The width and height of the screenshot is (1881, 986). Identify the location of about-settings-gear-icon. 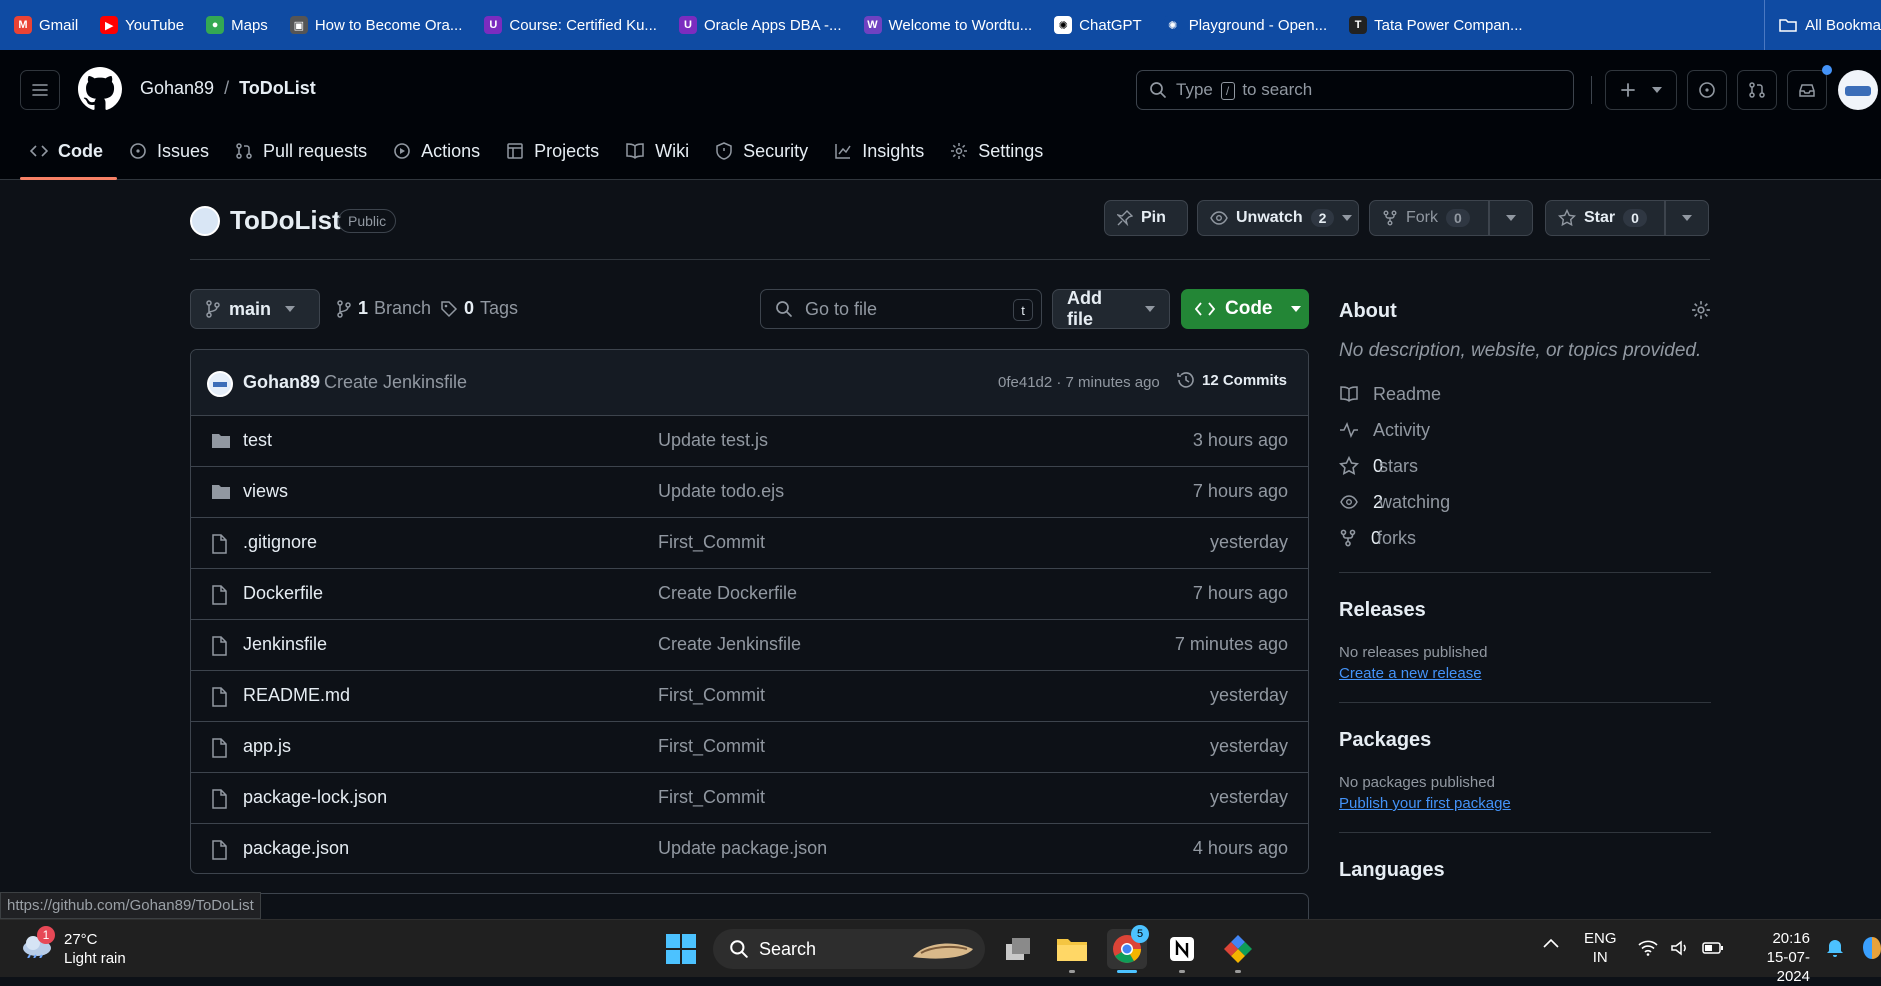
(1701, 310).